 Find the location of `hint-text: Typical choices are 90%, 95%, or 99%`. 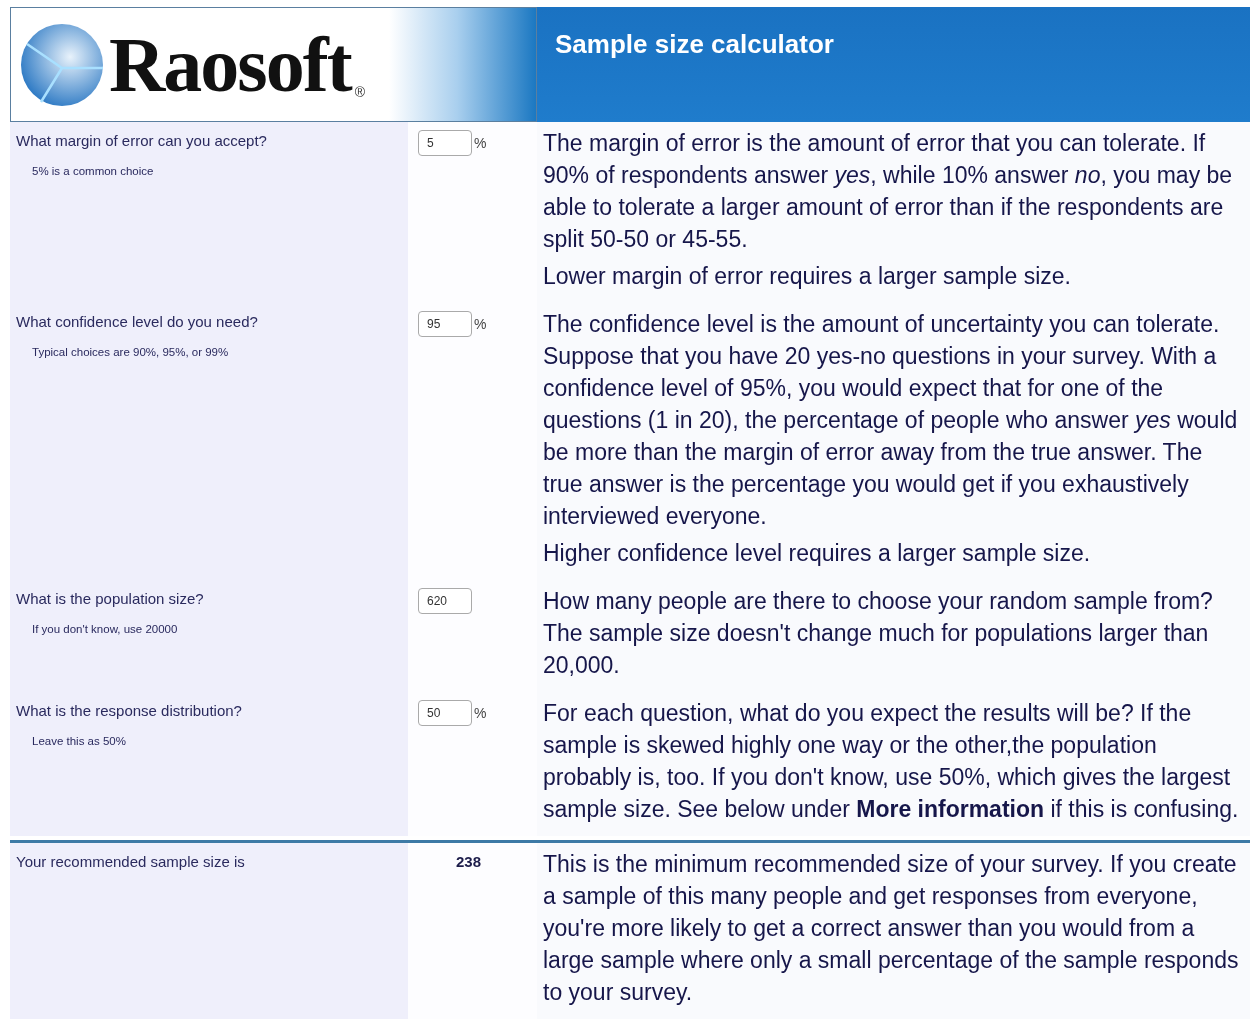

hint-text: Typical choices are 90%, 95%, or 99% is located at coordinates (131, 352).